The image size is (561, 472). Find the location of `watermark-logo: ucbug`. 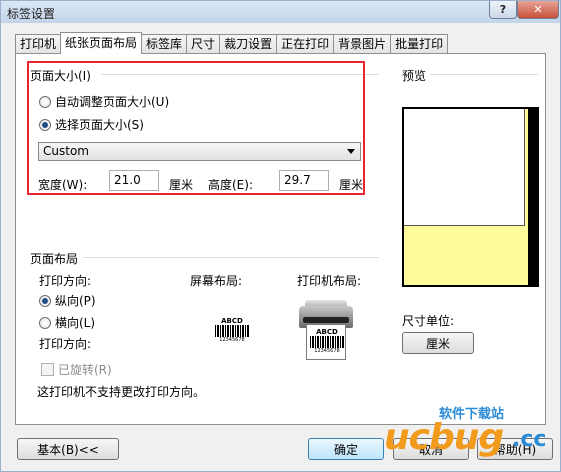

watermark-logo: ucbug is located at coordinates (444, 437).